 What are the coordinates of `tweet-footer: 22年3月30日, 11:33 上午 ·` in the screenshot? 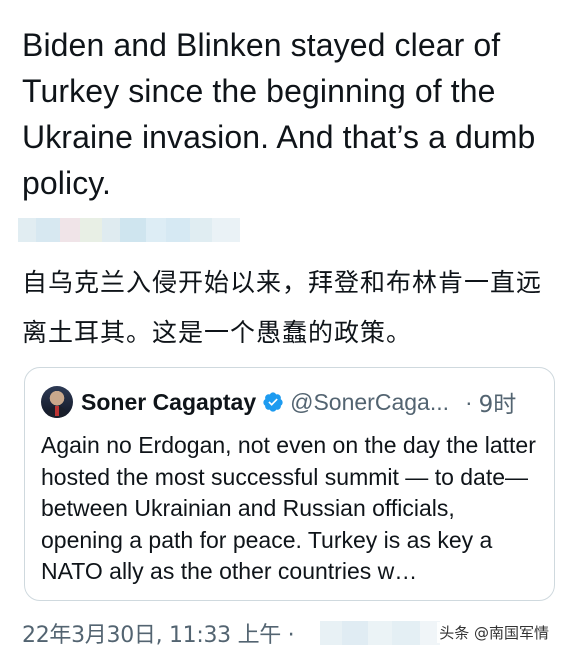 It's located at (158, 633).